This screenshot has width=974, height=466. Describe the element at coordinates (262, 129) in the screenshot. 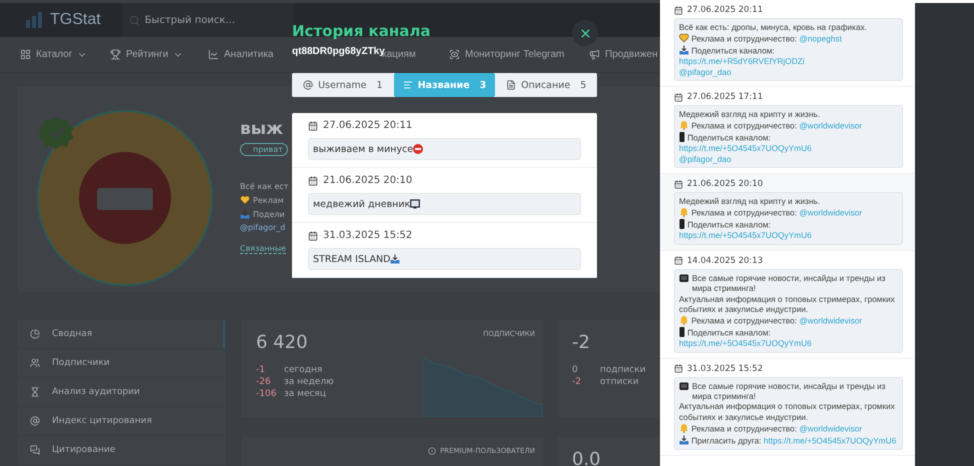

I see `channel-title: выж` at that location.